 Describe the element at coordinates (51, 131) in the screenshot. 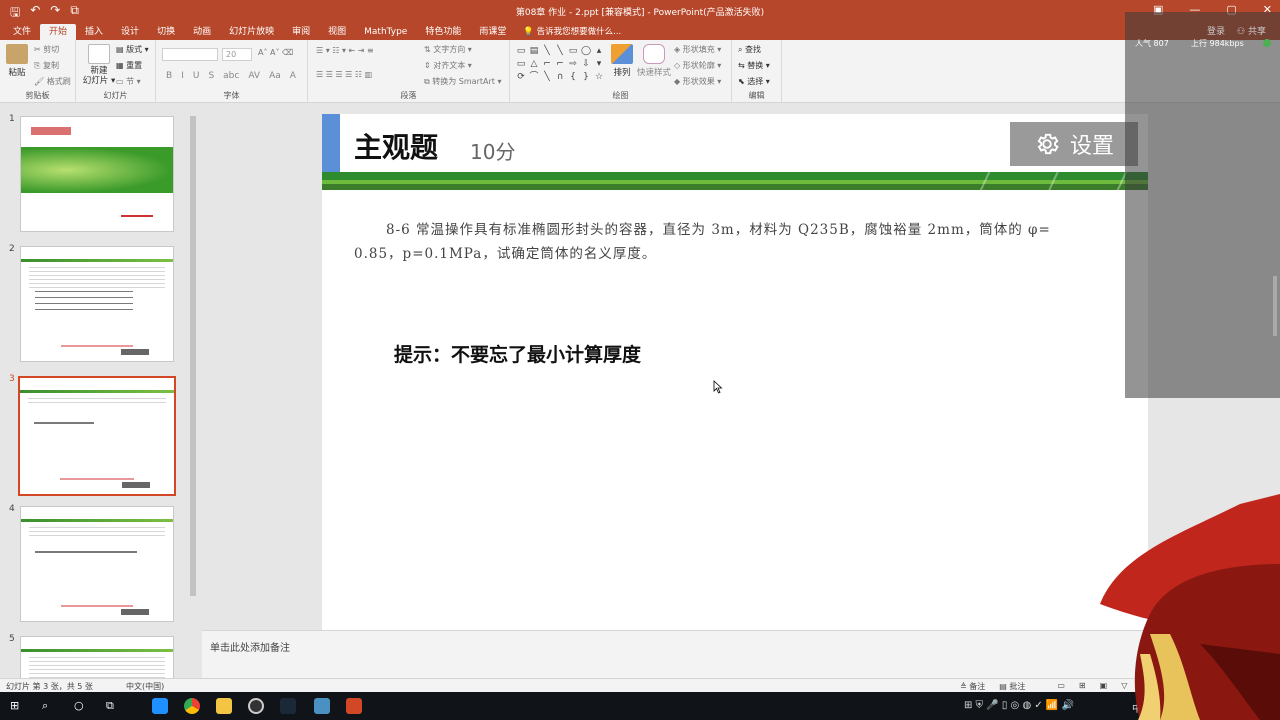

I see `university-logo` at that location.